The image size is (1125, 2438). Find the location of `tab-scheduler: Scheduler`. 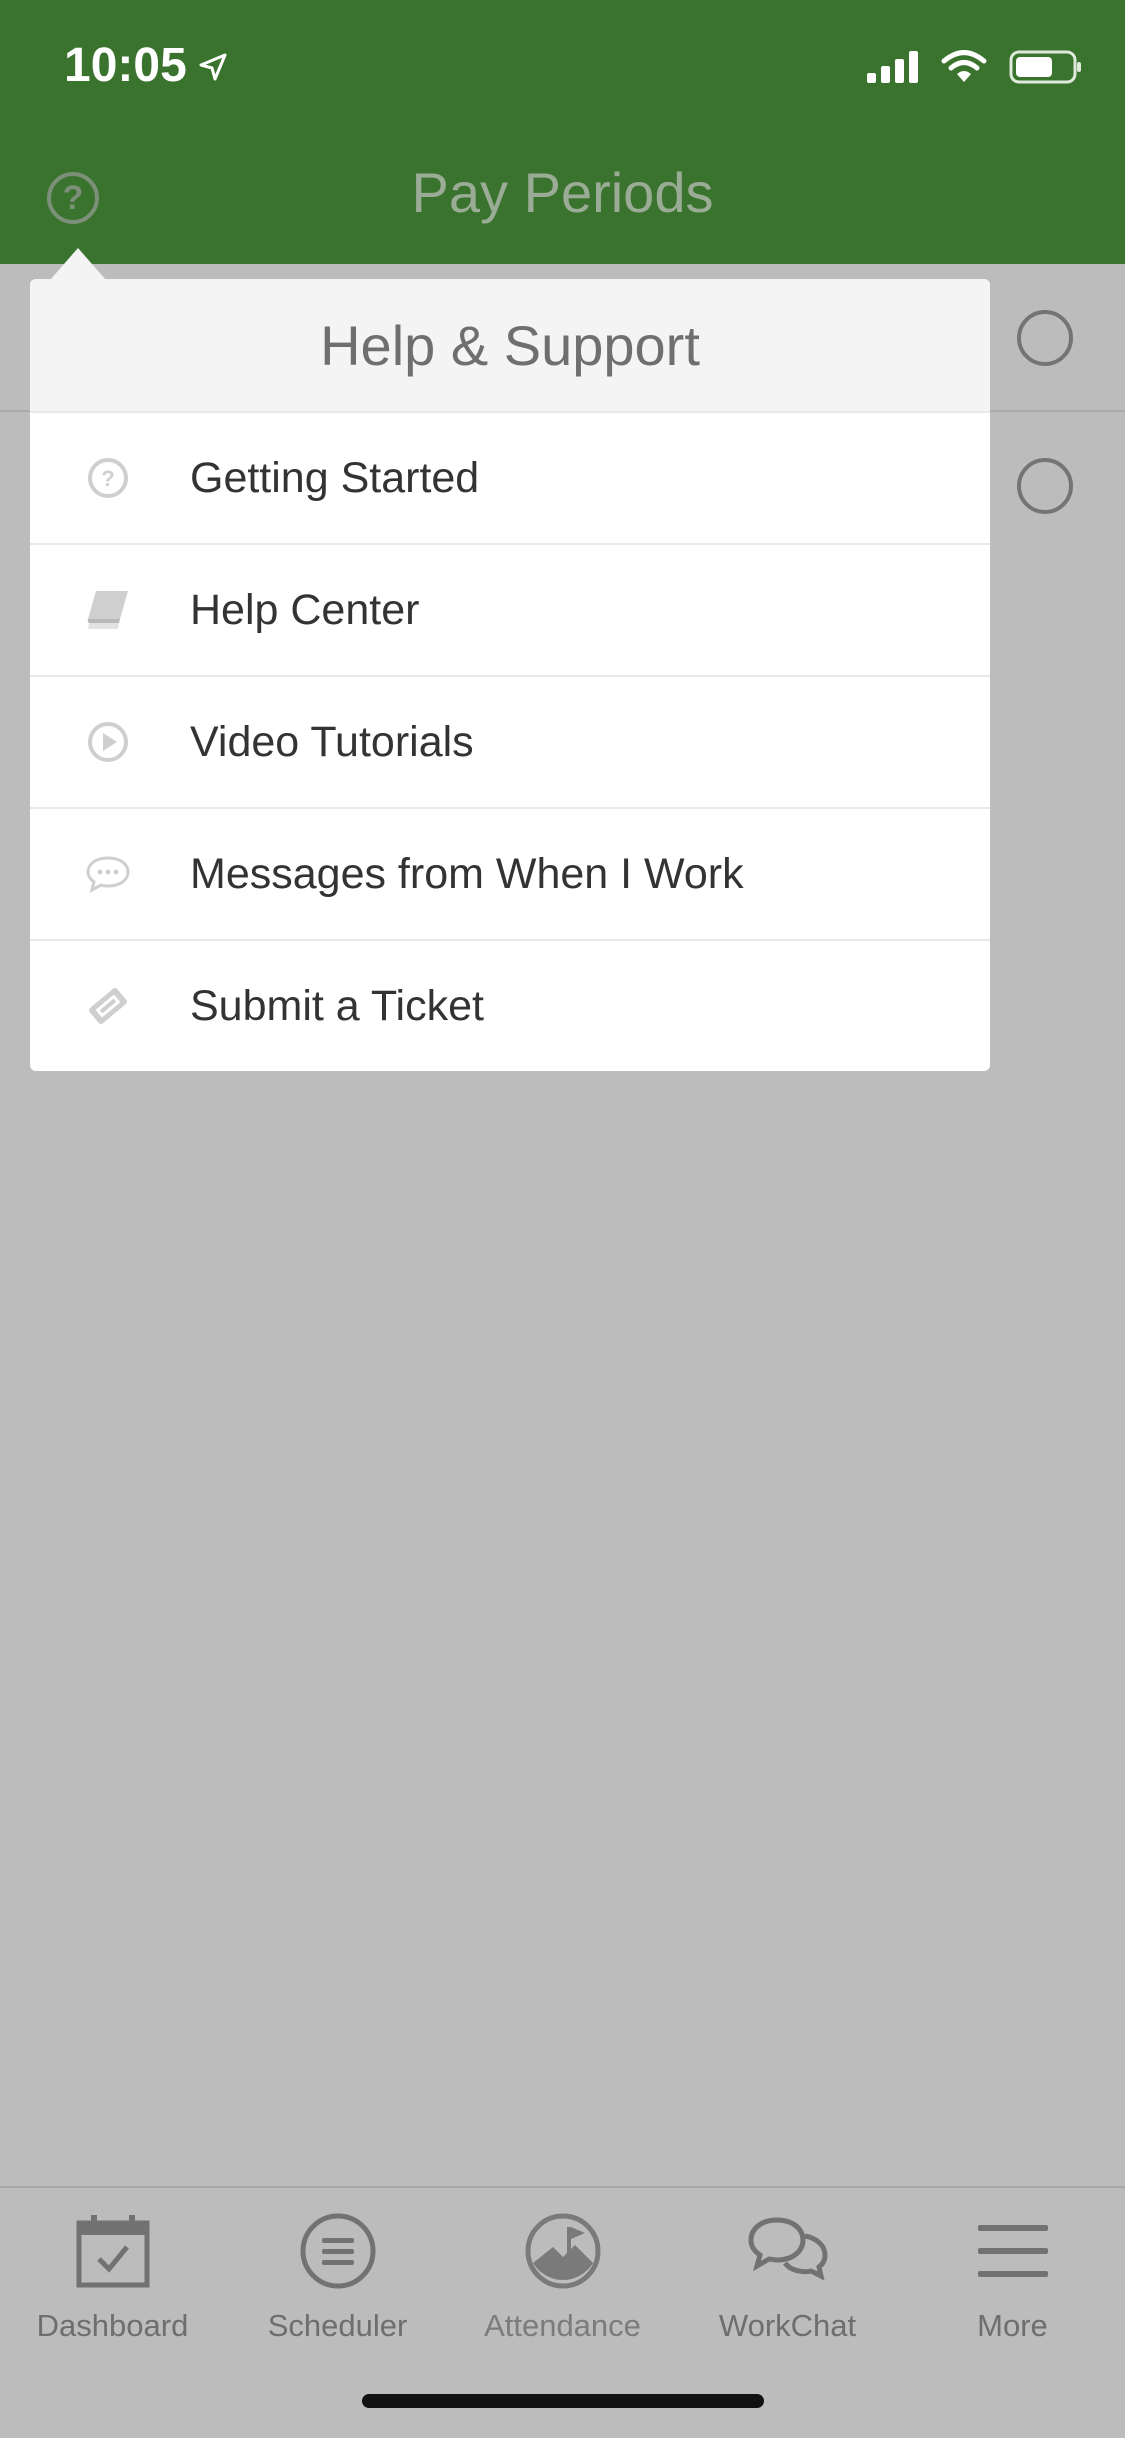

tab-scheduler: Scheduler is located at coordinates (337, 2281).